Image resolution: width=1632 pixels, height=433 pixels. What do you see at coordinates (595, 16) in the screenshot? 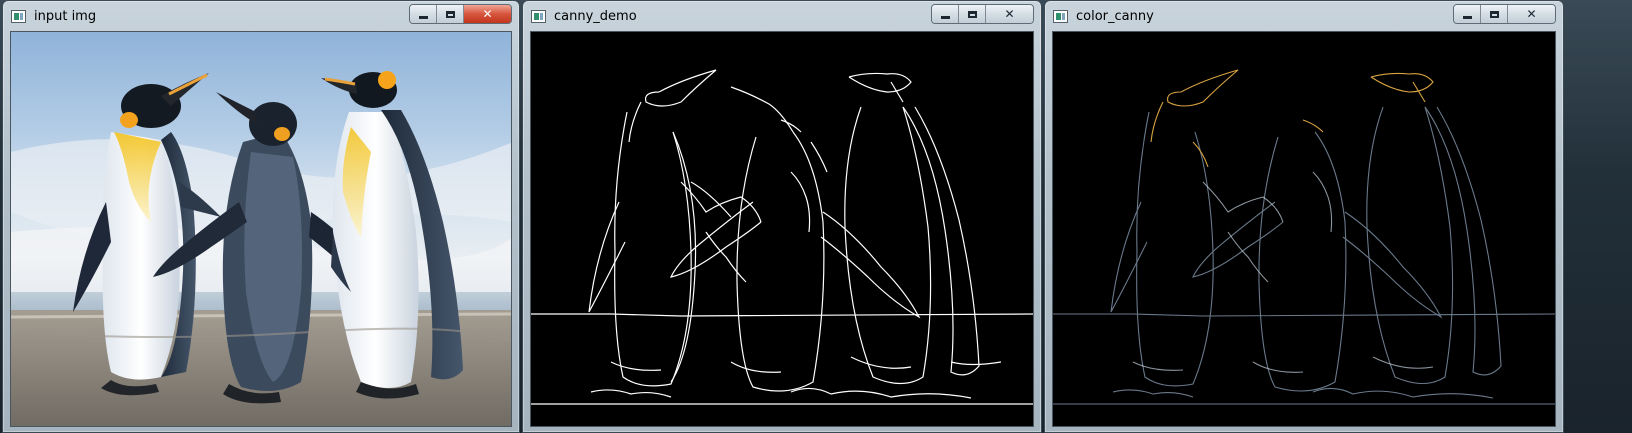
I see `window-title: canny_demo` at bounding box center [595, 16].